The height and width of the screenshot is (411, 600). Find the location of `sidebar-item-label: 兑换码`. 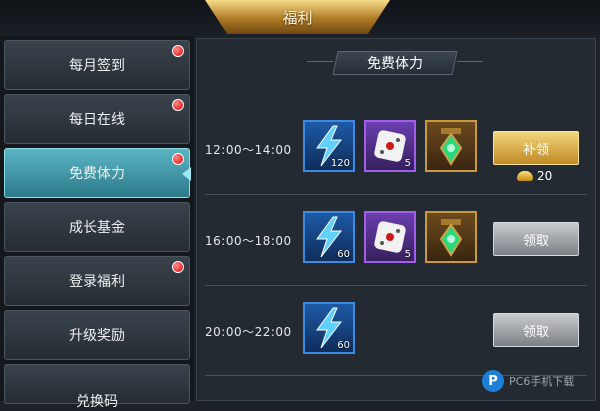

sidebar-item-label: 兑换码 is located at coordinates (97, 402).